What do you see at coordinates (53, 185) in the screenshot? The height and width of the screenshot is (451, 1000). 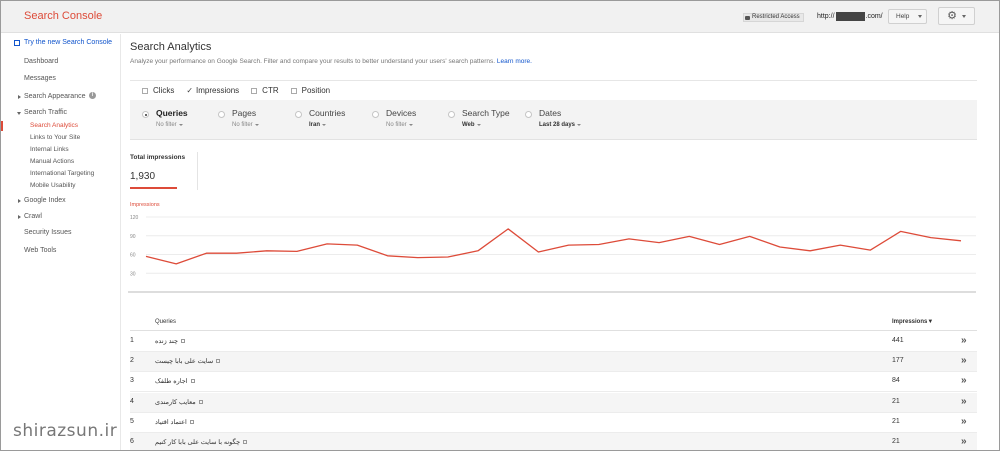 I see `sidebar-item-mobile-usability: Mobile Usability` at bounding box center [53, 185].